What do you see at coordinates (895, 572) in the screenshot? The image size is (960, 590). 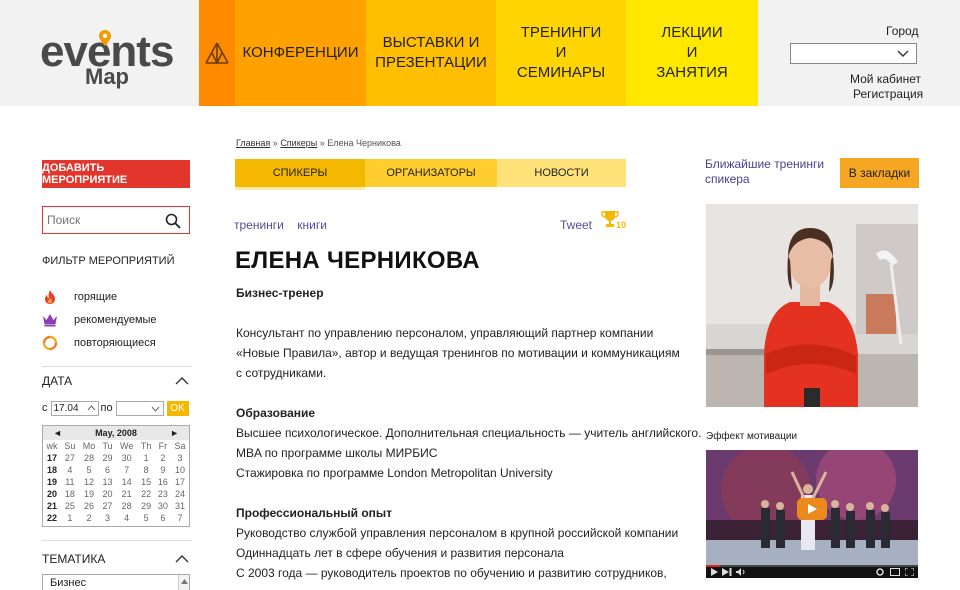 I see `theater-mode-icon` at bounding box center [895, 572].